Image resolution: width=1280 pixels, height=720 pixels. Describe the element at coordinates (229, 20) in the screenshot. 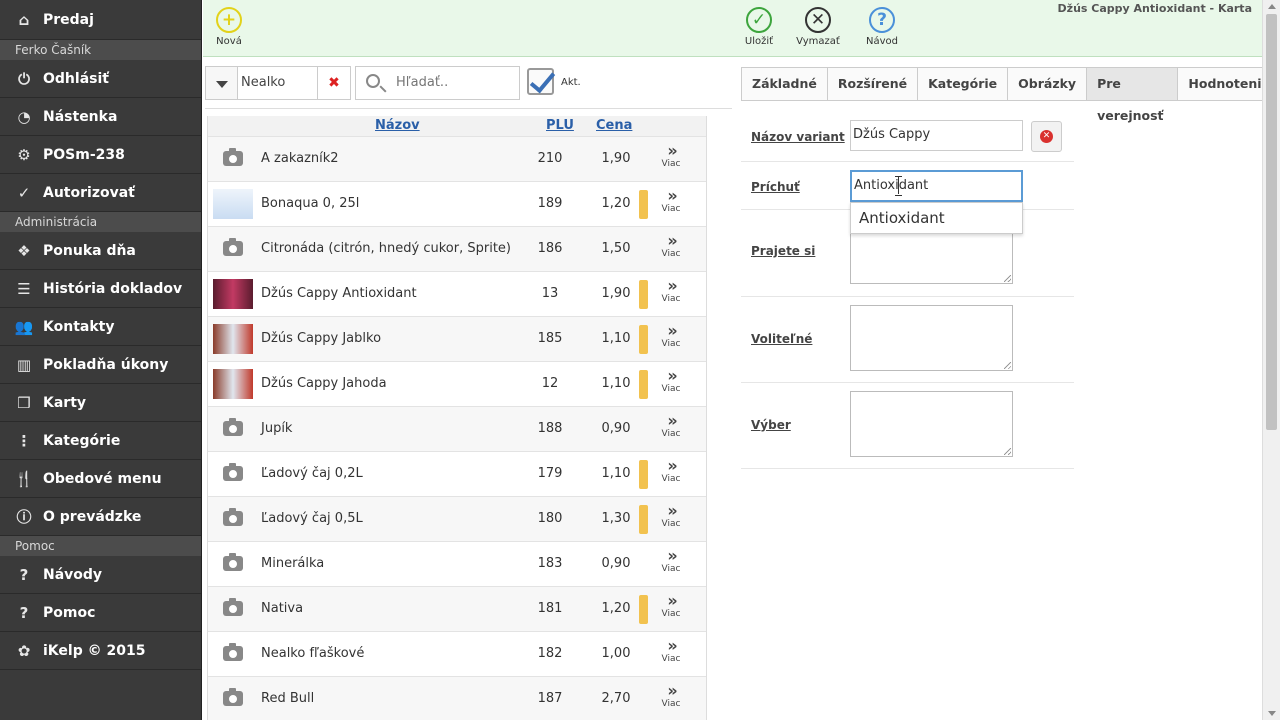

I see `plus-icon: +` at that location.